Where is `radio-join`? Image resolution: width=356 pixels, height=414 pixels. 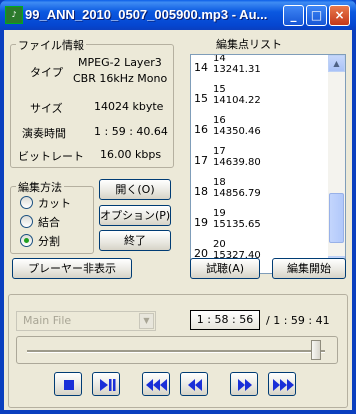
radio-join is located at coordinates (26, 221).